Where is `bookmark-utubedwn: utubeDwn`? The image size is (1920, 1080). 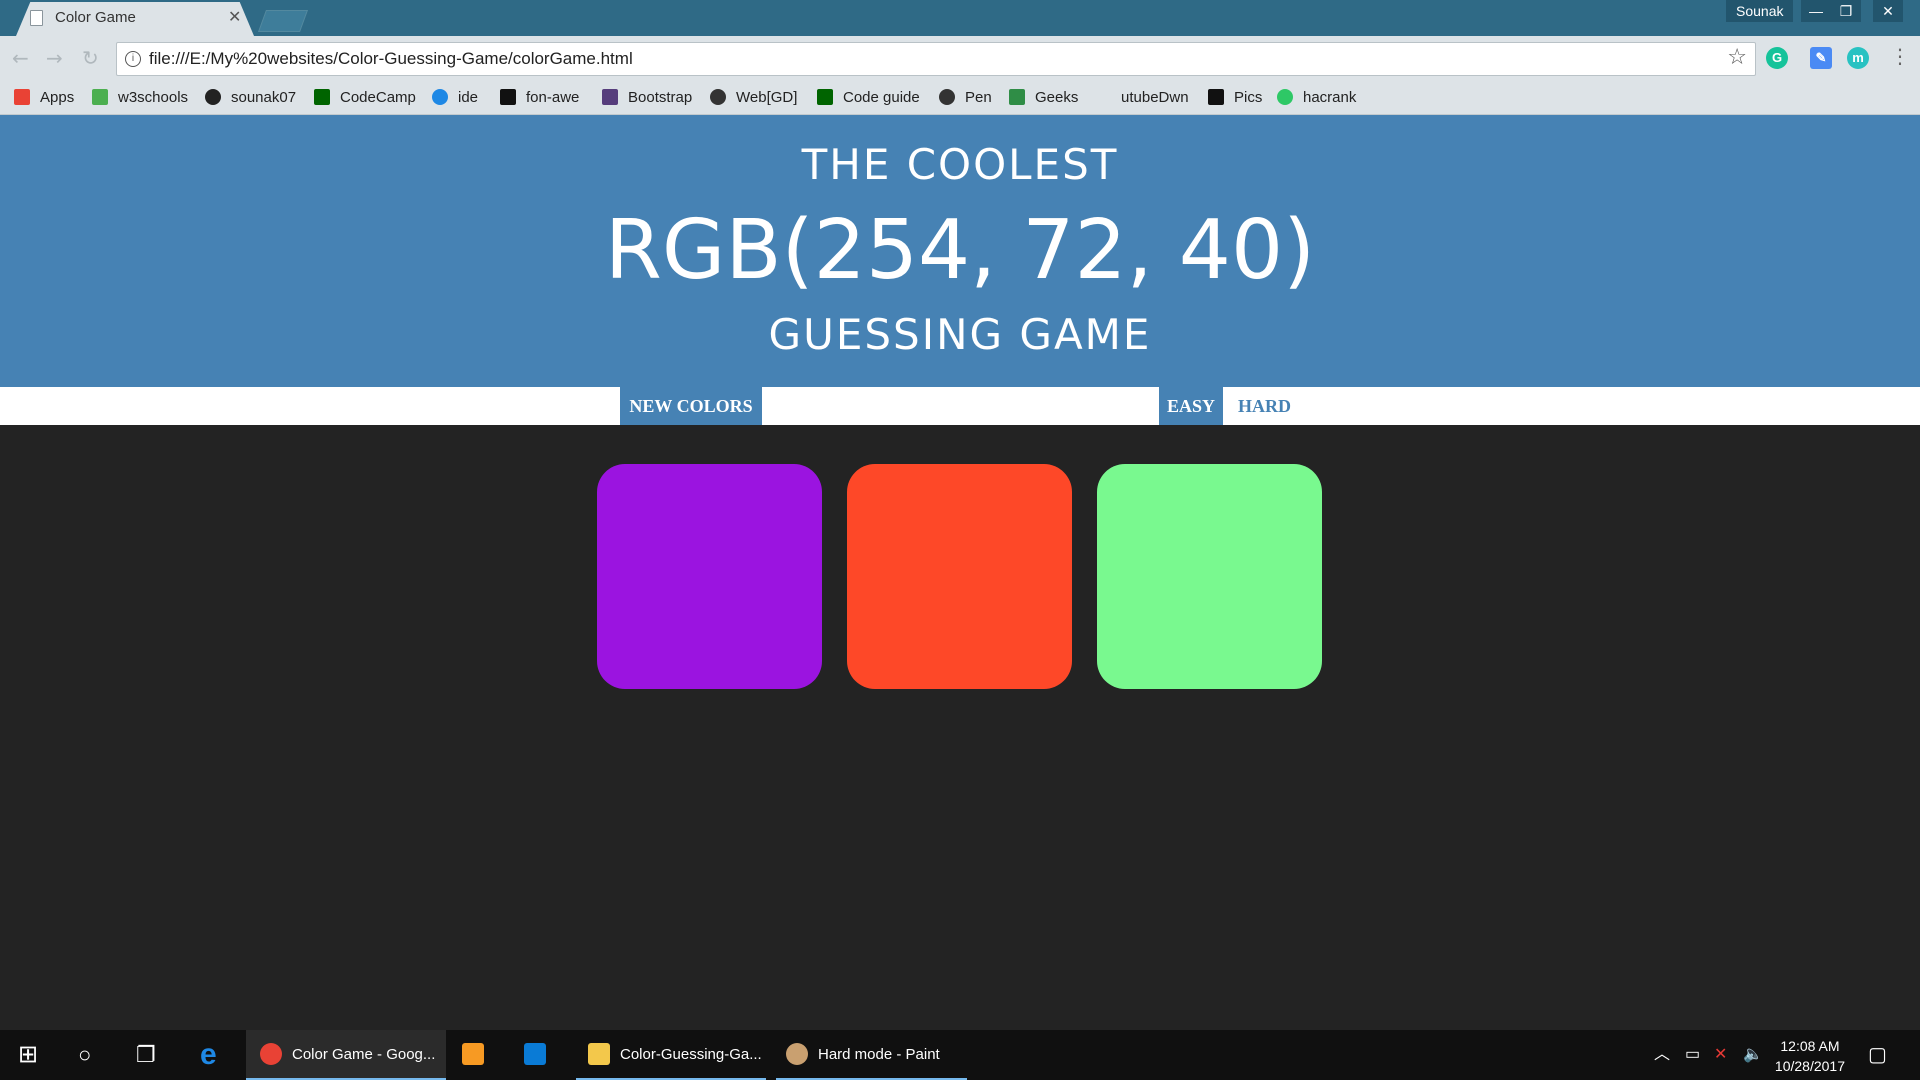
bookmark-utubedwn: utubeDwn is located at coordinates (1142, 97).